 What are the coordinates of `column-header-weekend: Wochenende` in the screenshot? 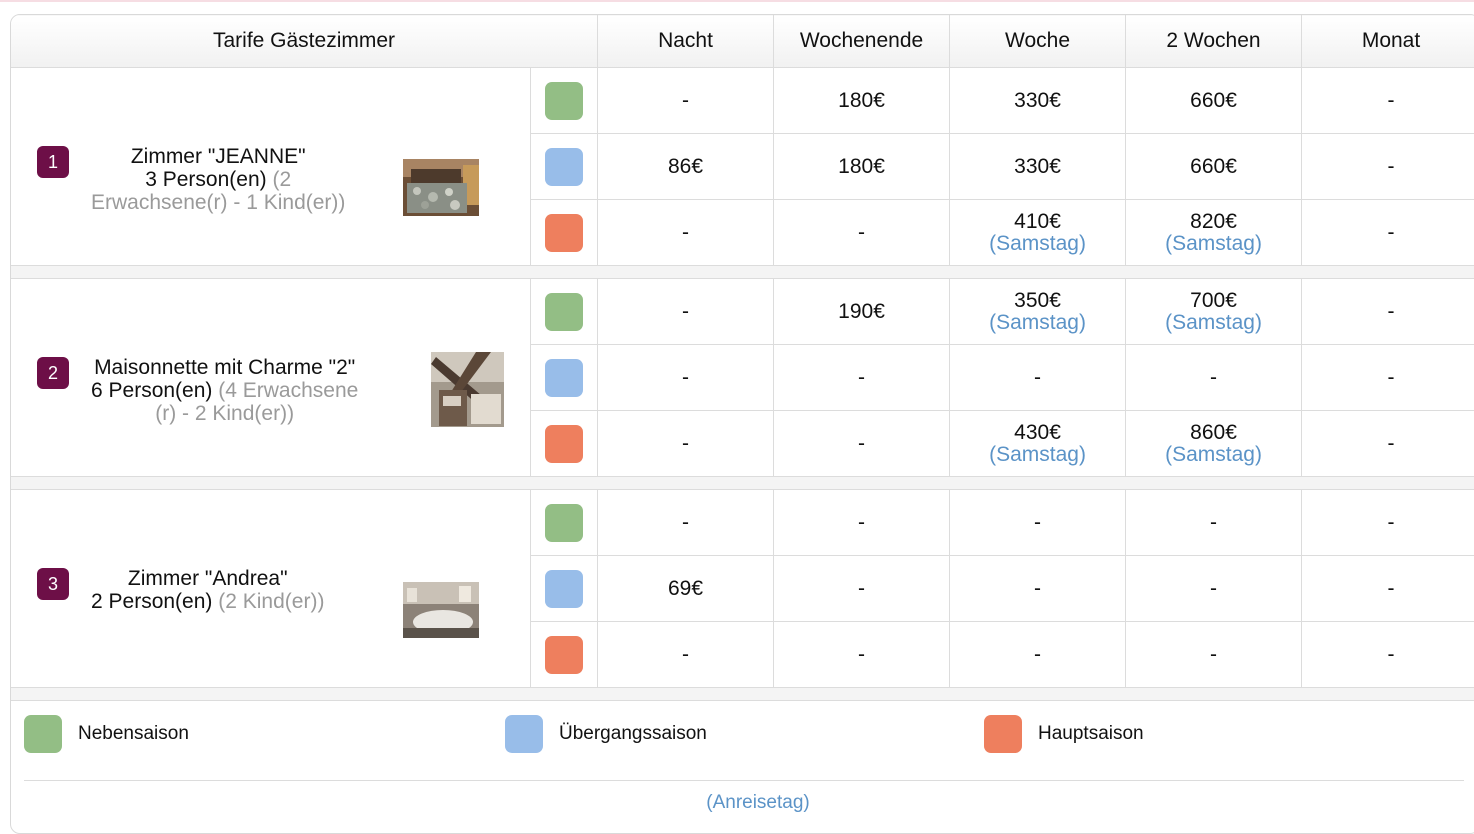 It's located at (862, 41).